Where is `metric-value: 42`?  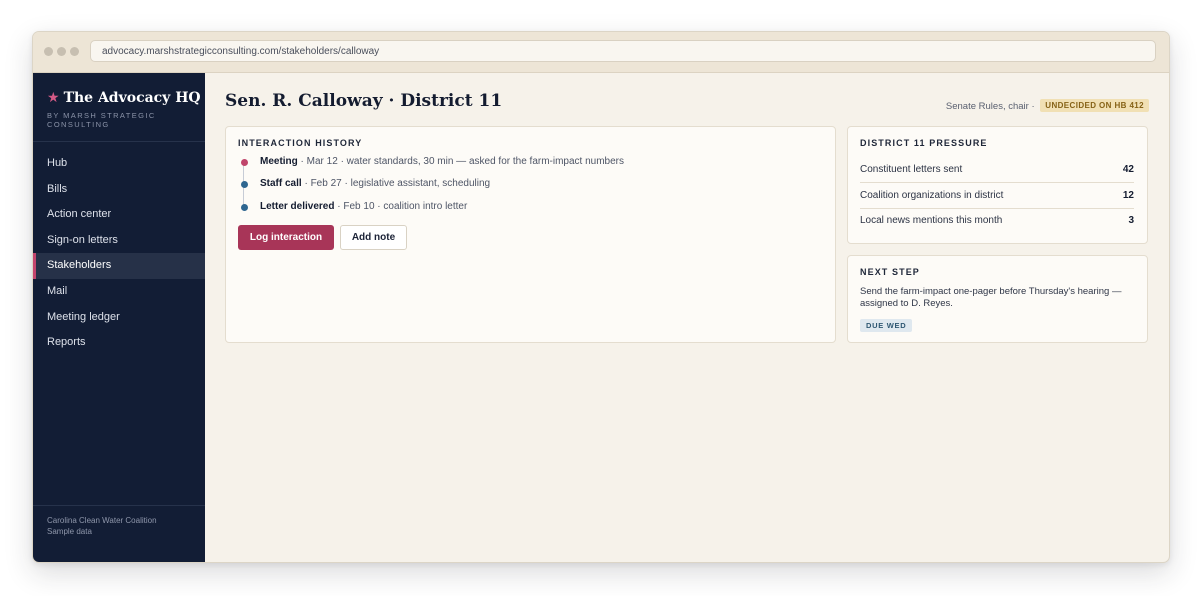
metric-value: 42 is located at coordinates (1128, 169).